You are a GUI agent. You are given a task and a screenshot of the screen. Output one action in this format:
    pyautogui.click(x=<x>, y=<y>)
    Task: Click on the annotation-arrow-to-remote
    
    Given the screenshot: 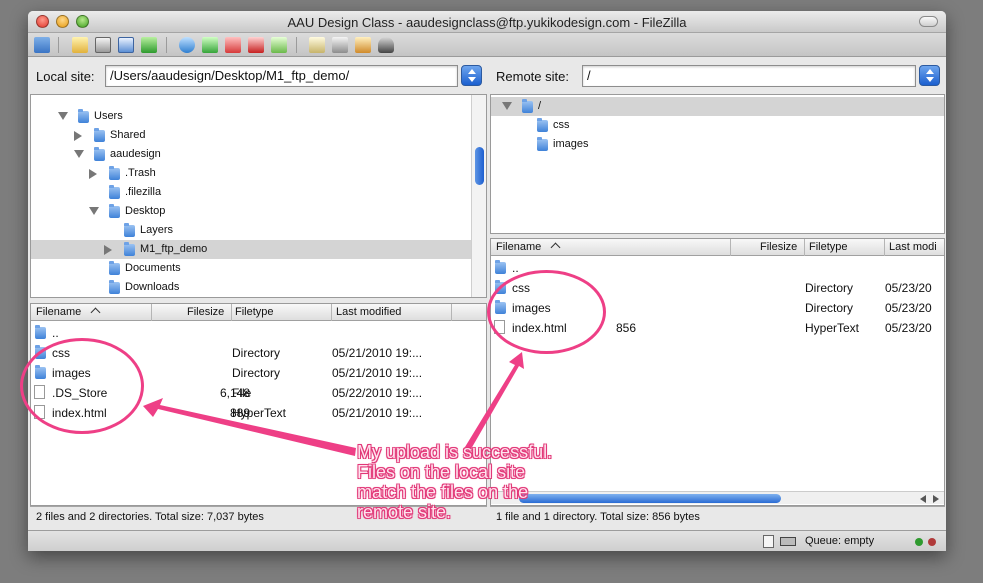 What is the action you would take?
    pyautogui.click(x=494, y=400)
    